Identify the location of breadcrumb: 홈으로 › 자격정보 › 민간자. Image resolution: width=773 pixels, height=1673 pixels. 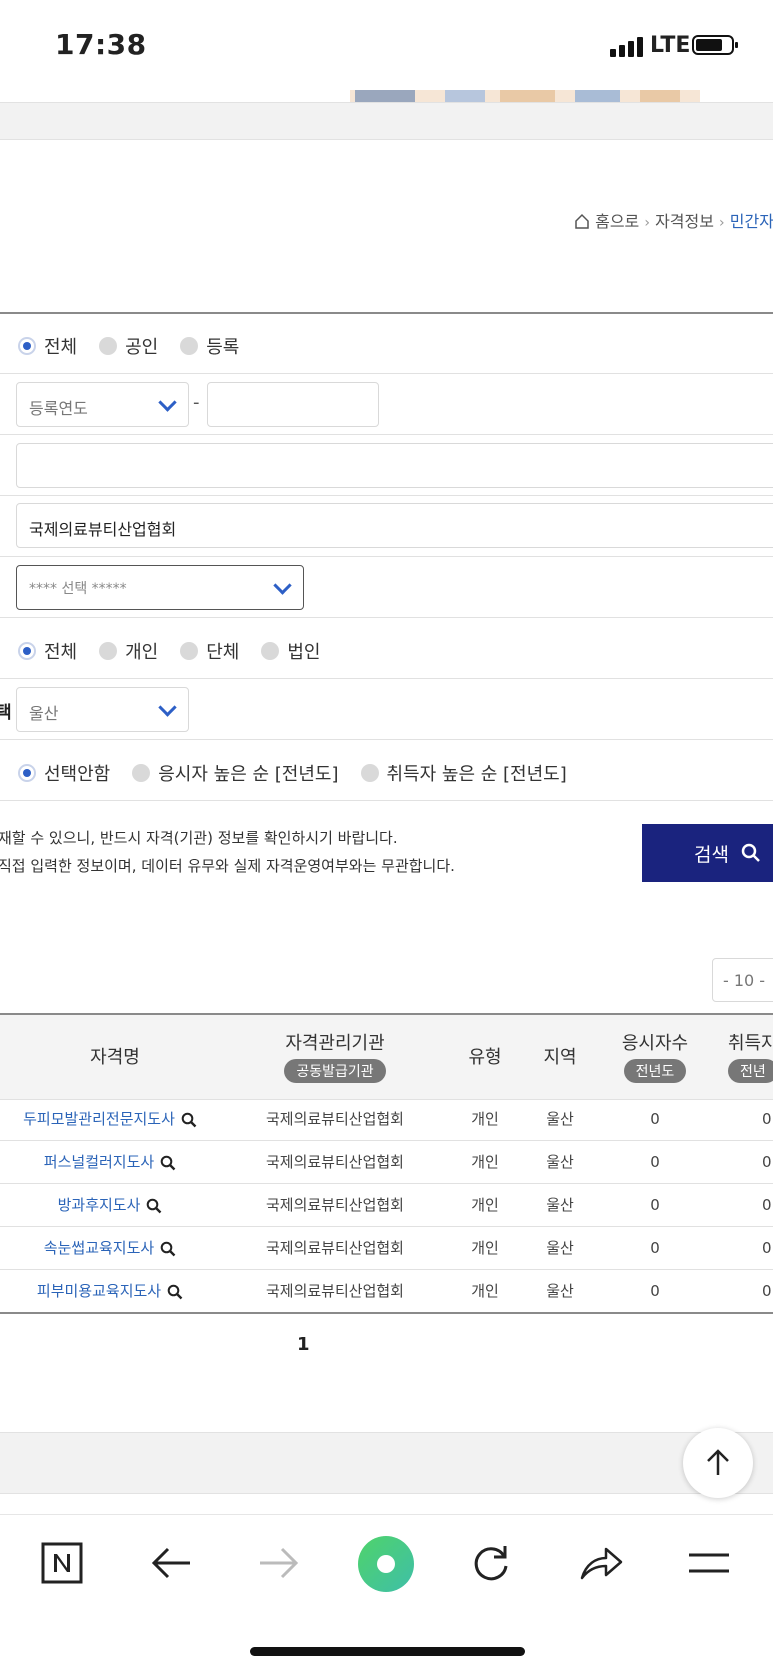
(673, 220).